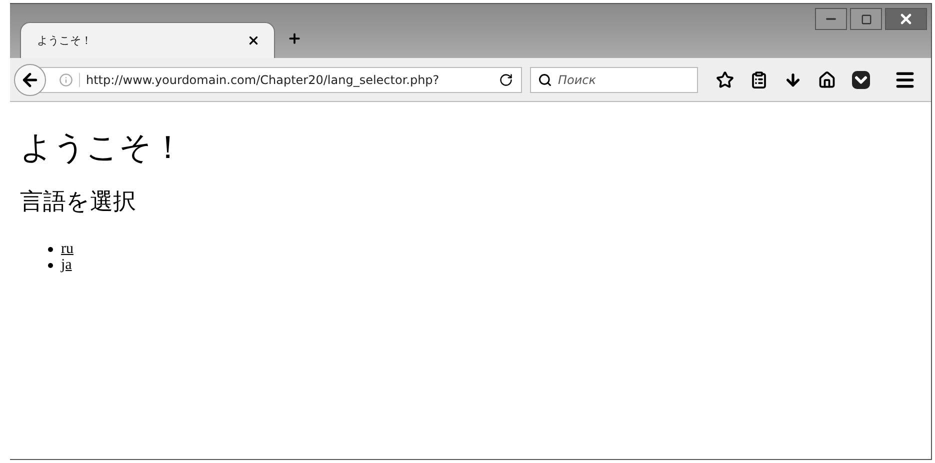 The image size is (935, 463). I want to click on download-icon, so click(793, 79).